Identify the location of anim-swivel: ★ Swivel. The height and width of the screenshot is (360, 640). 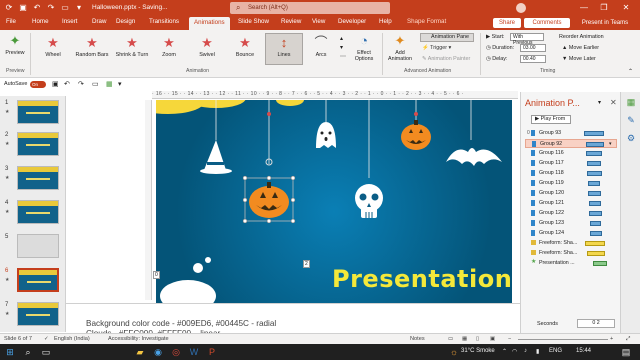
(207, 47).